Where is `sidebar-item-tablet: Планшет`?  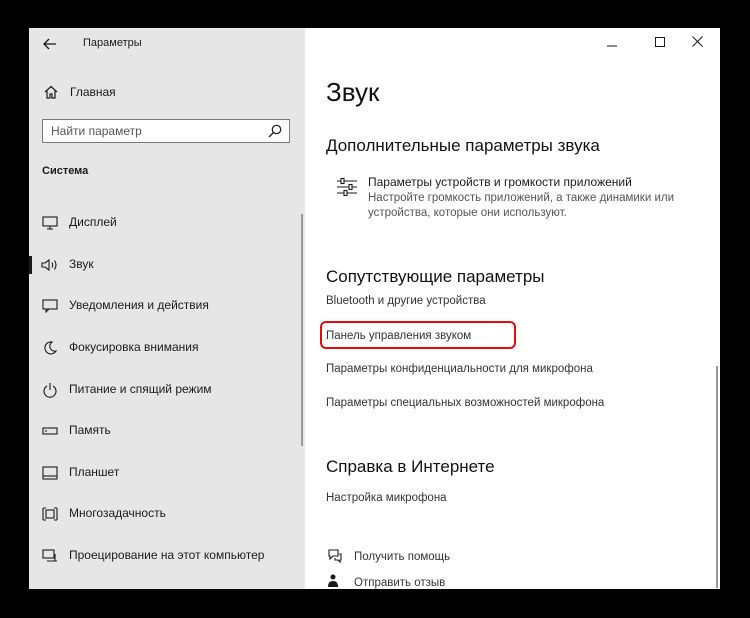
sidebar-item-tablet: Планшет is located at coordinates (164, 473).